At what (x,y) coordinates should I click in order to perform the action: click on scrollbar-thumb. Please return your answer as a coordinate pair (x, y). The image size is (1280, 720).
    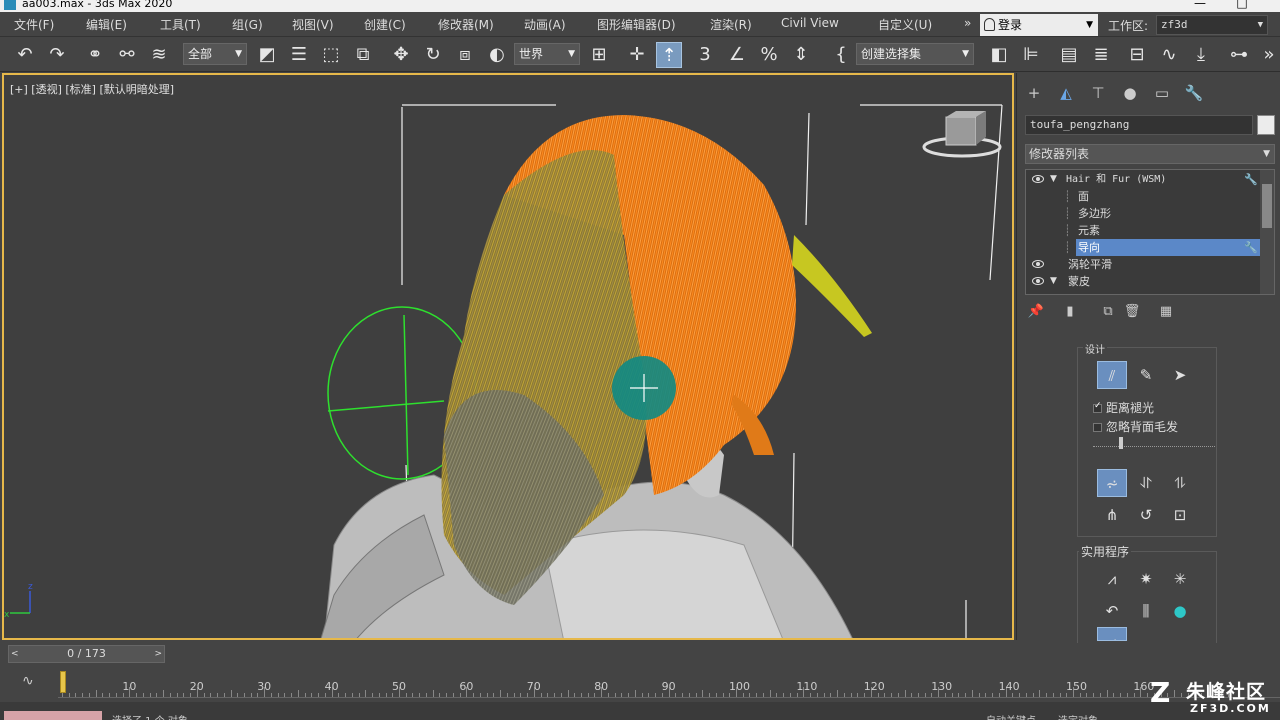
    Looking at the image, I should click on (1267, 206).